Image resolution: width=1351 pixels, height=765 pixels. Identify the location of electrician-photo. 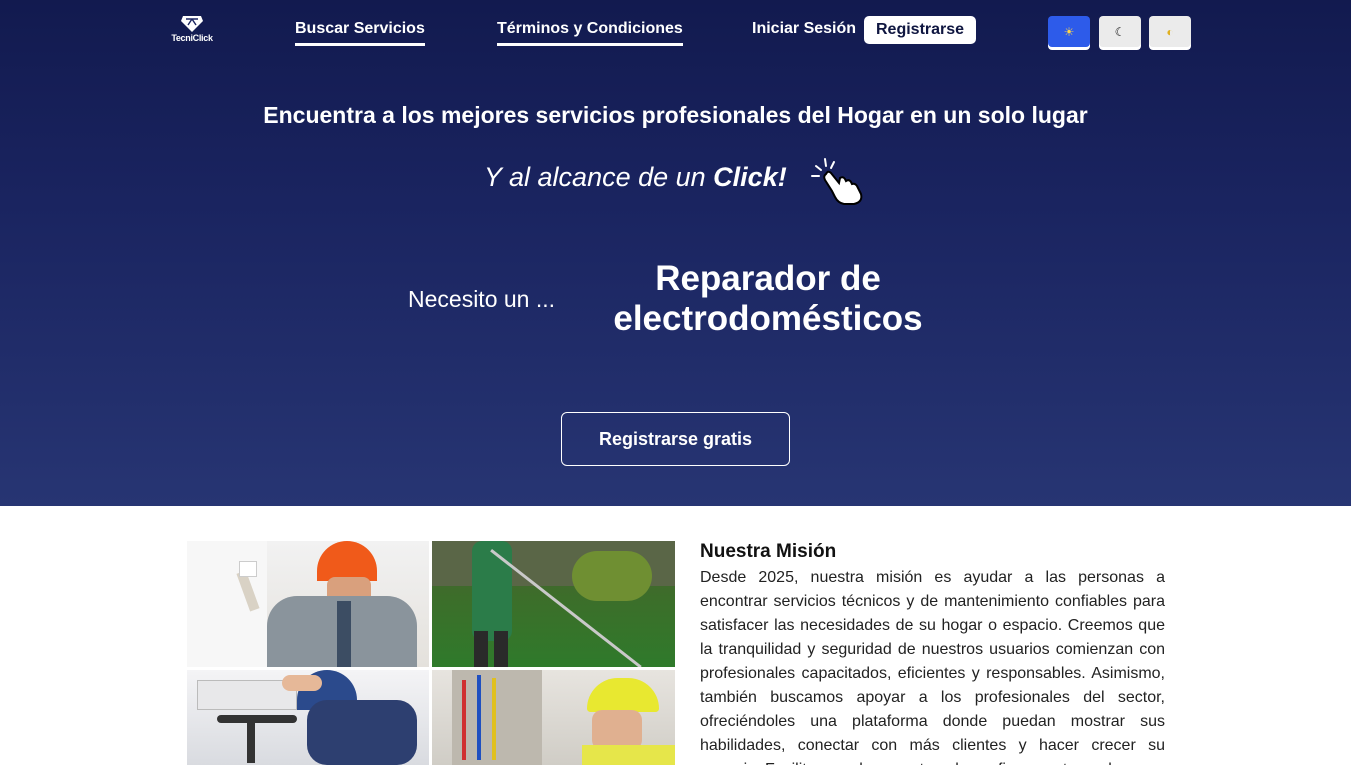
(553, 717).